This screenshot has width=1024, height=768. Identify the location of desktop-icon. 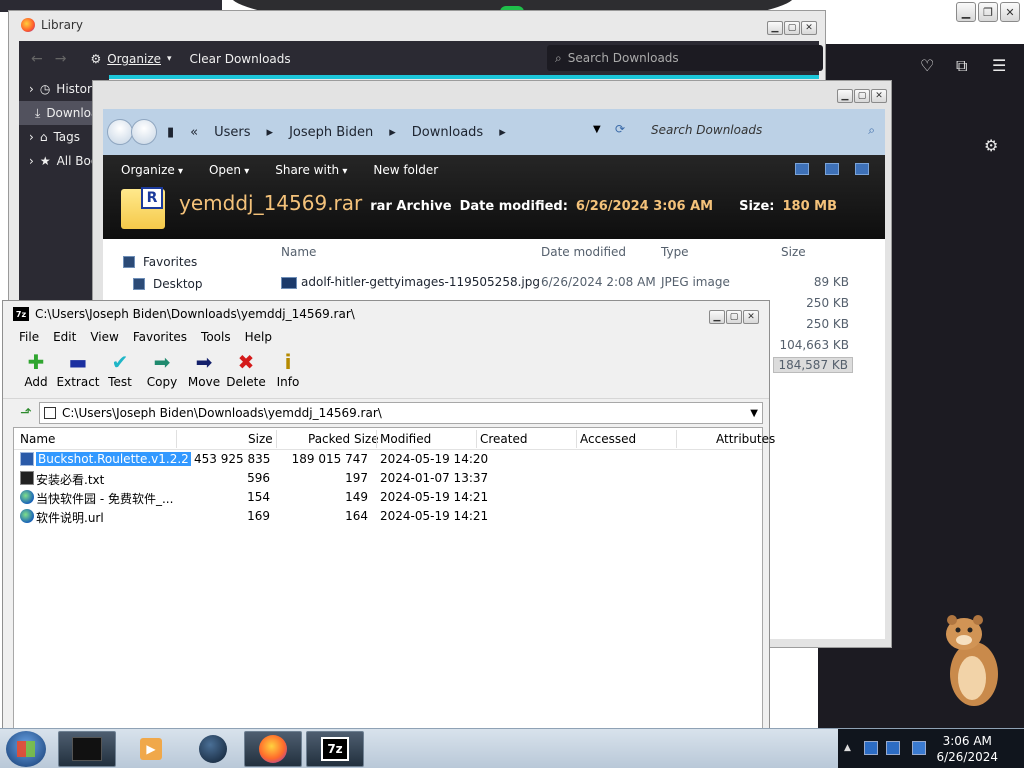
(139, 284).